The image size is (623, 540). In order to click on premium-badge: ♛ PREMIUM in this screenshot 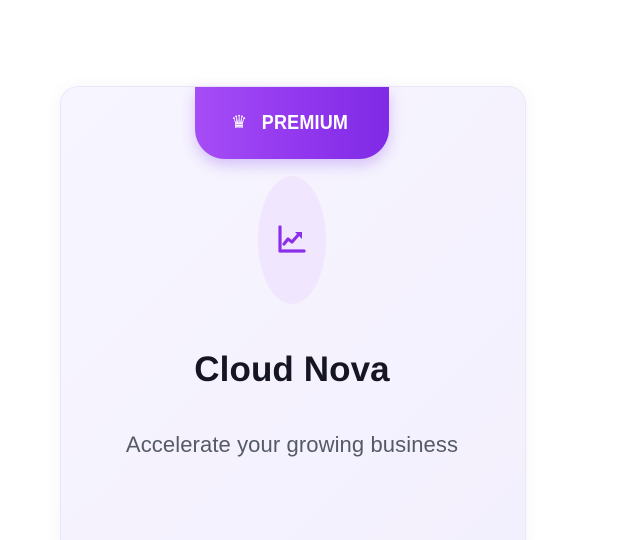, I will do `click(292, 123)`.